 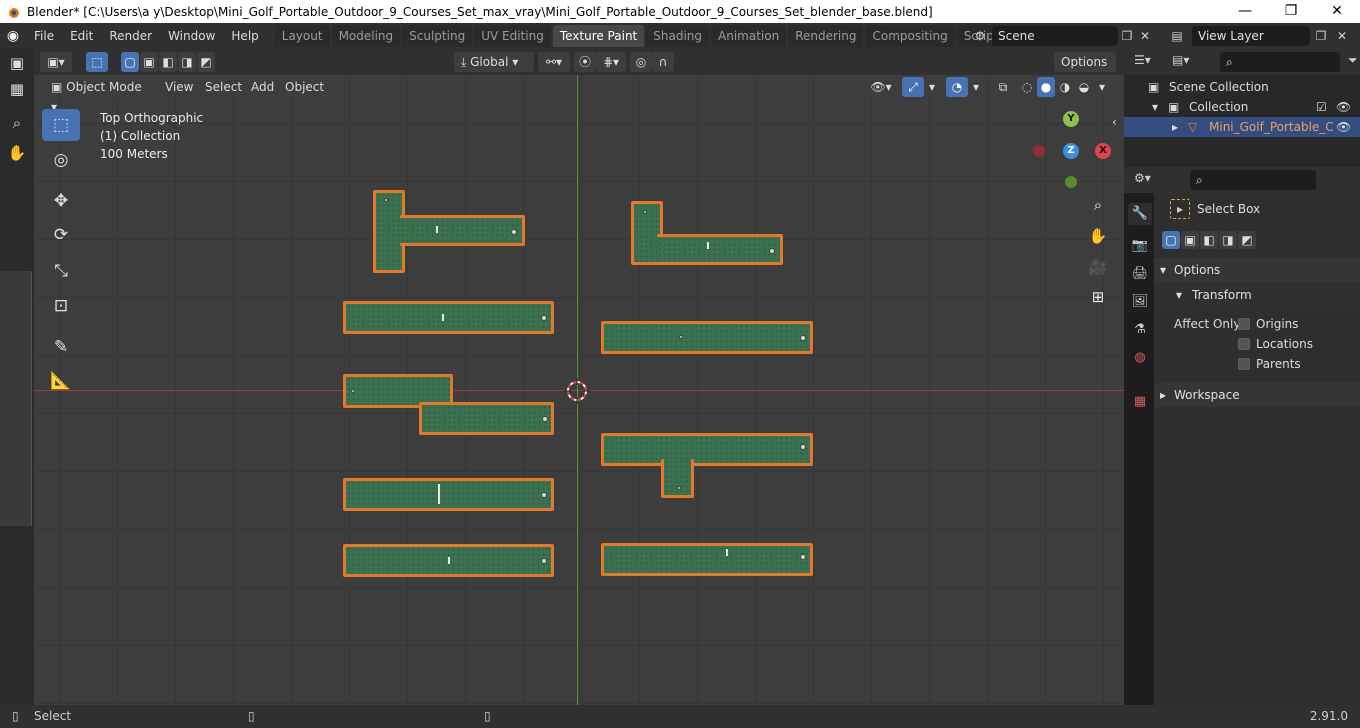 What do you see at coordinates (1046, 87) in the screenshot?
I see `shading-solid-icon: ●` at bounding box center [1046, 87].